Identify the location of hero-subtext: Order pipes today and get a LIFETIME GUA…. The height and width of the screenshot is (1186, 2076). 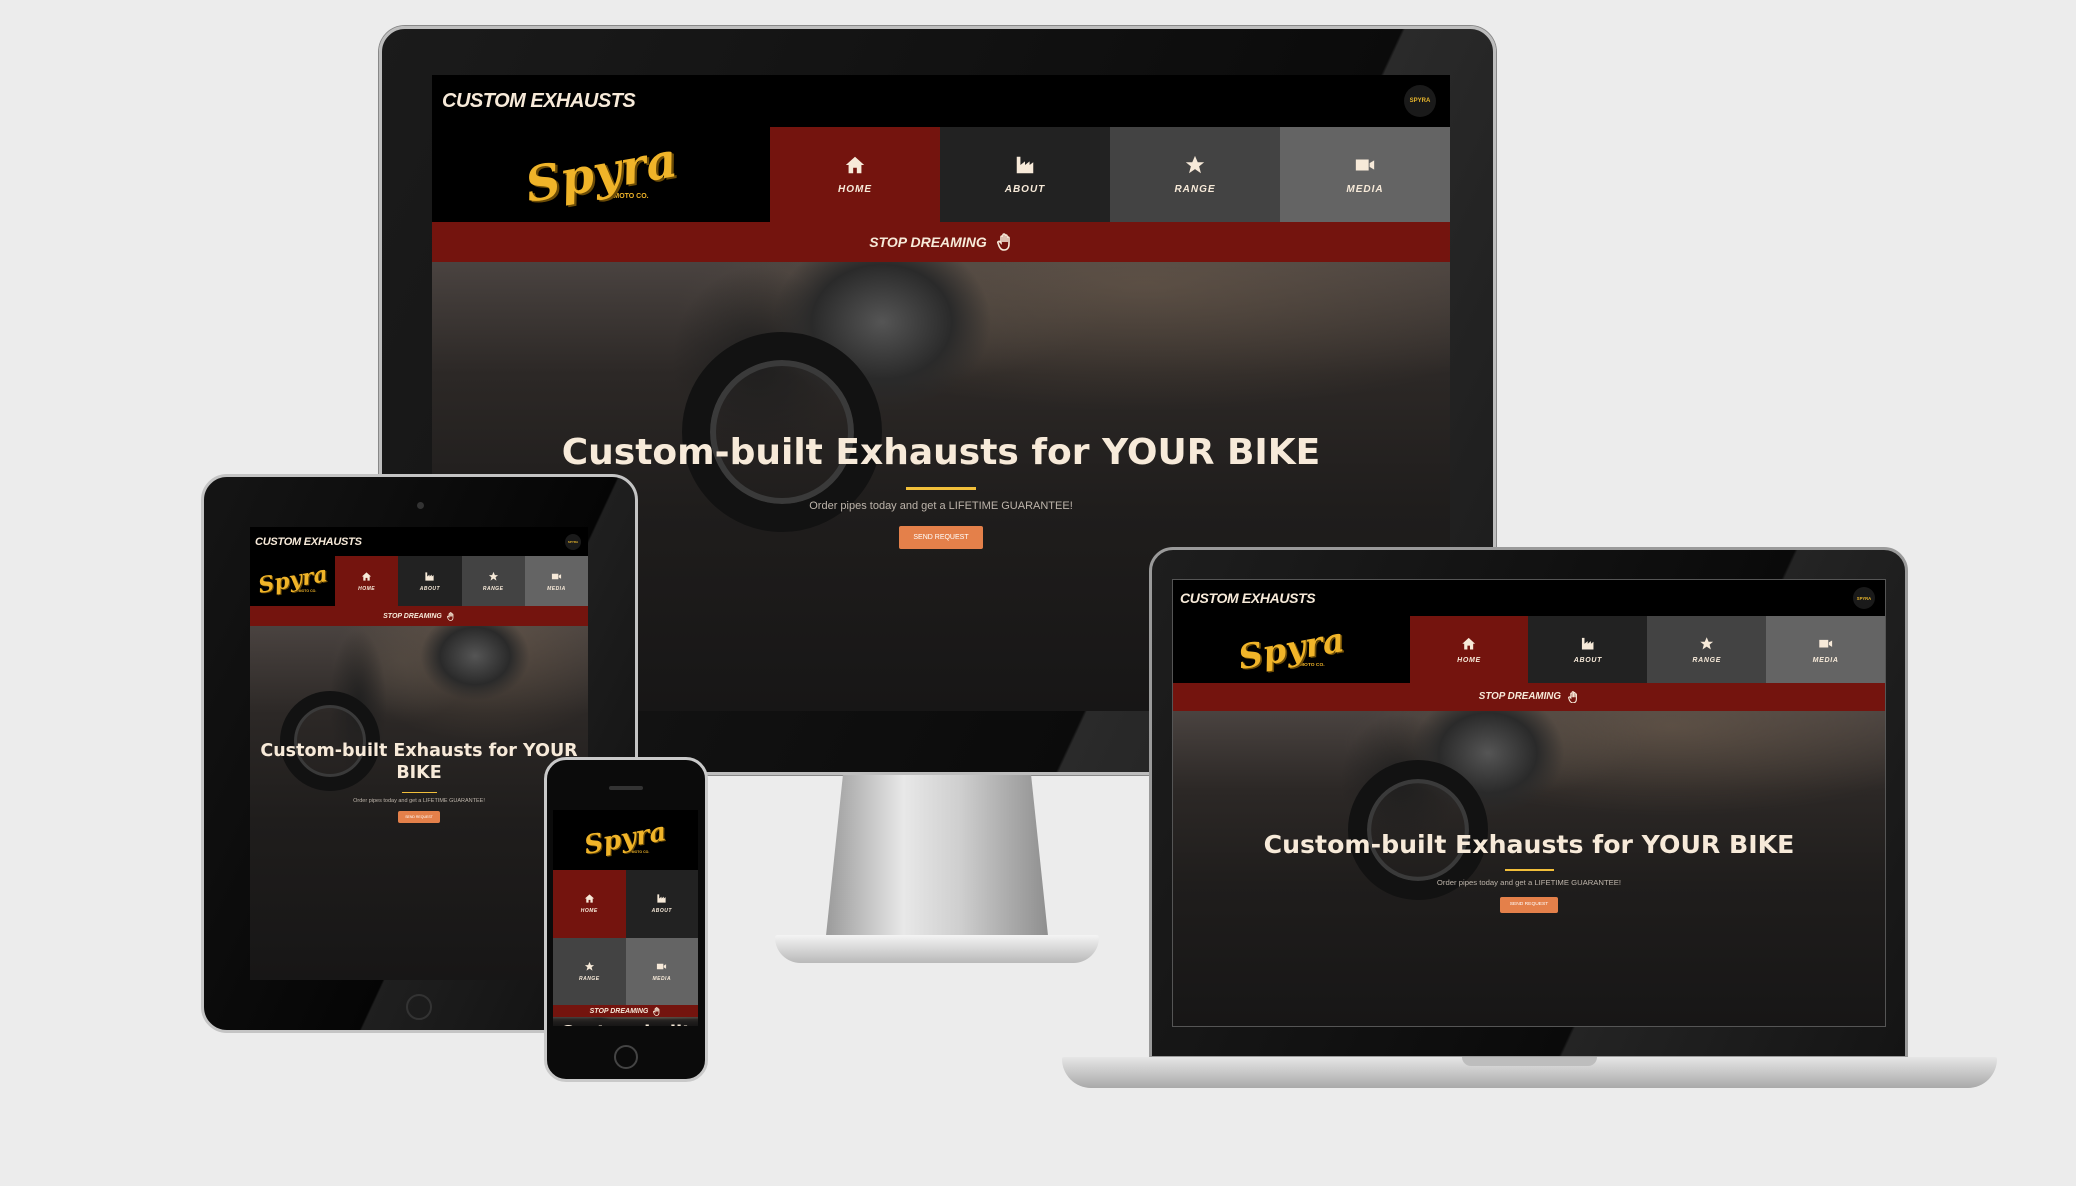
(419, 801).